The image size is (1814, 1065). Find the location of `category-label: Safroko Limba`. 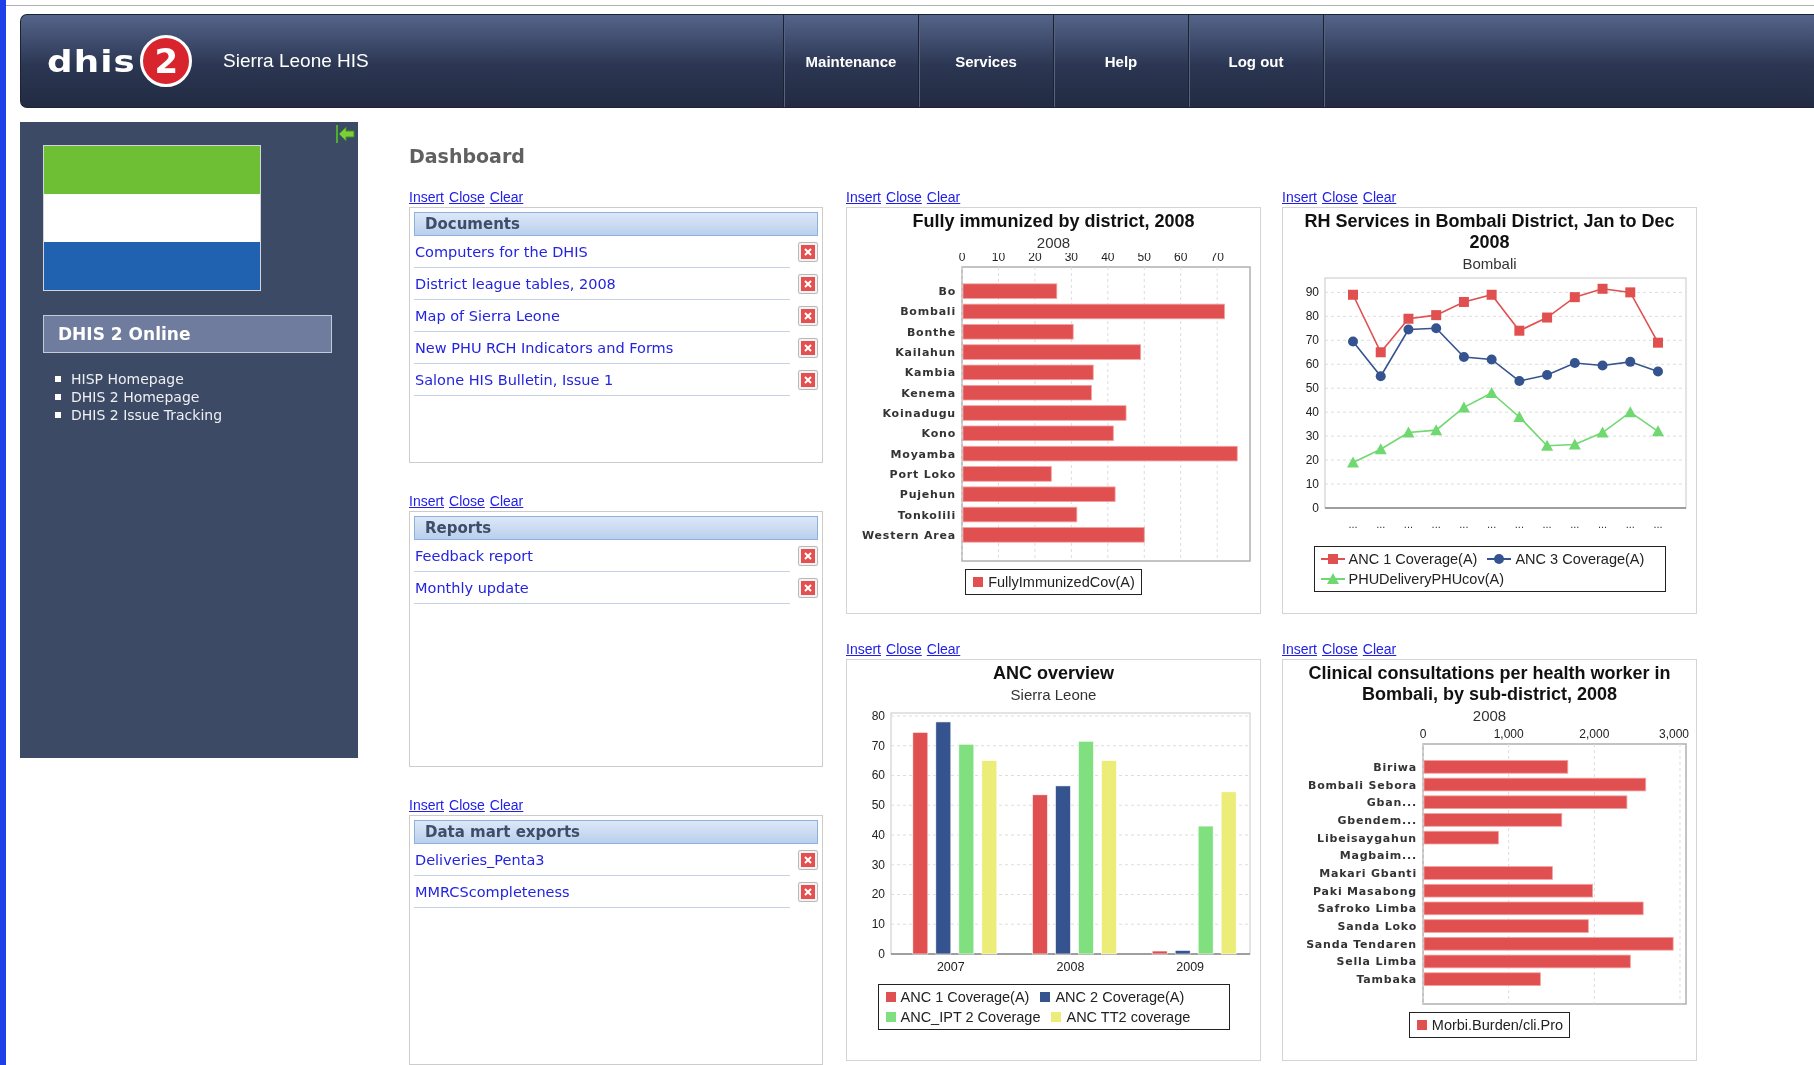

category-label: Safroko Limba is located at coordinates (1367, 909).